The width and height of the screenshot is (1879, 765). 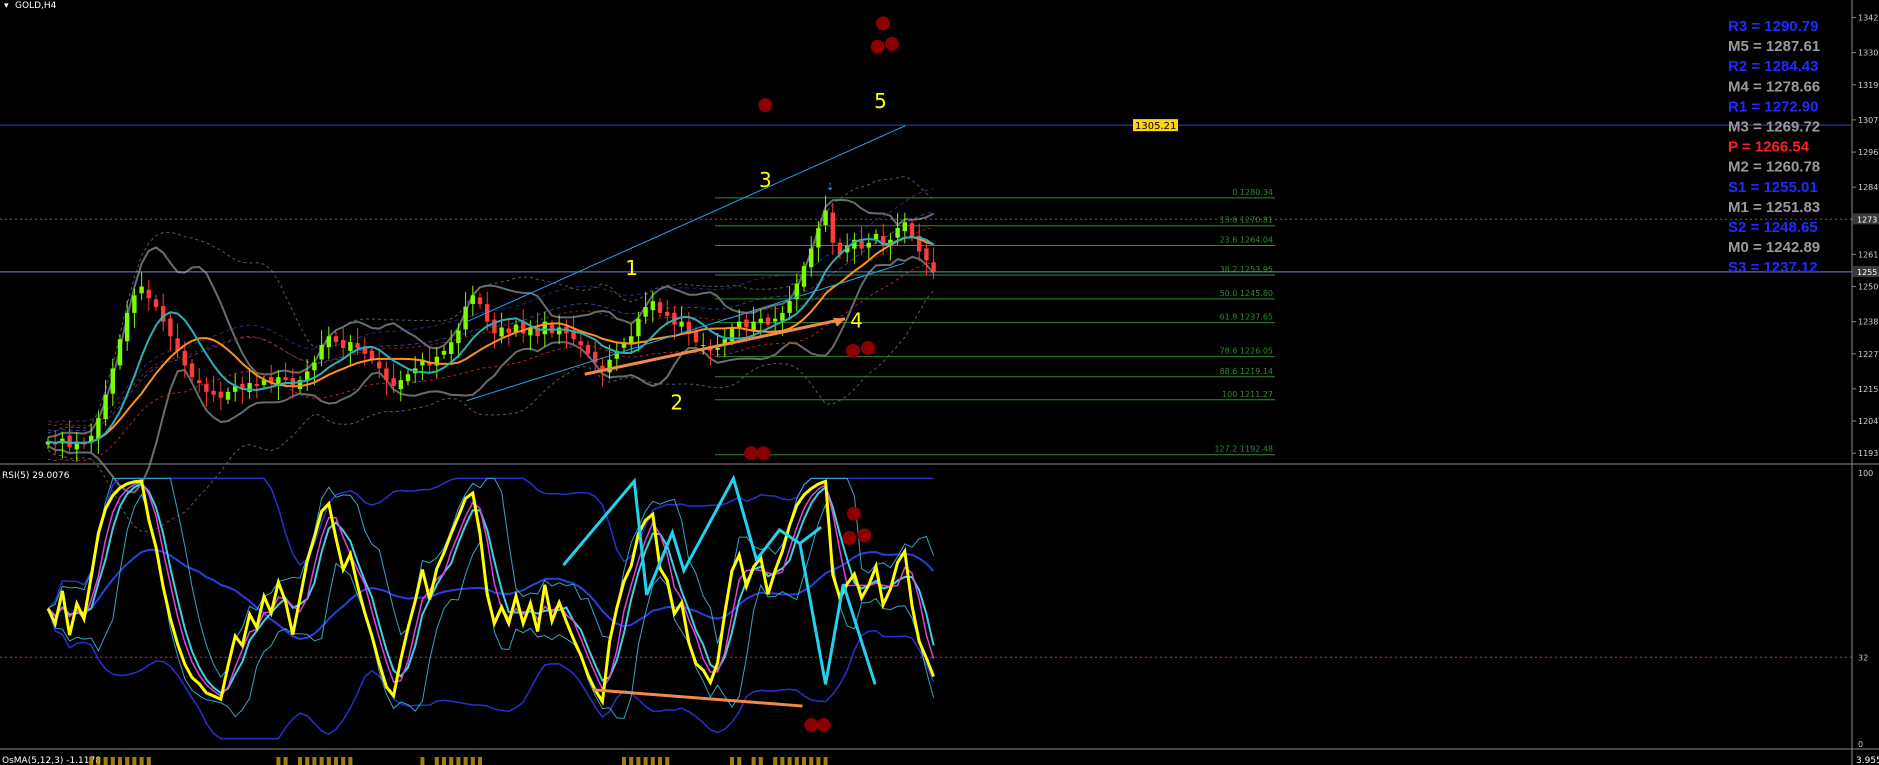 I want to click on orange-divergence-arrow, so click(x=697, y=698).